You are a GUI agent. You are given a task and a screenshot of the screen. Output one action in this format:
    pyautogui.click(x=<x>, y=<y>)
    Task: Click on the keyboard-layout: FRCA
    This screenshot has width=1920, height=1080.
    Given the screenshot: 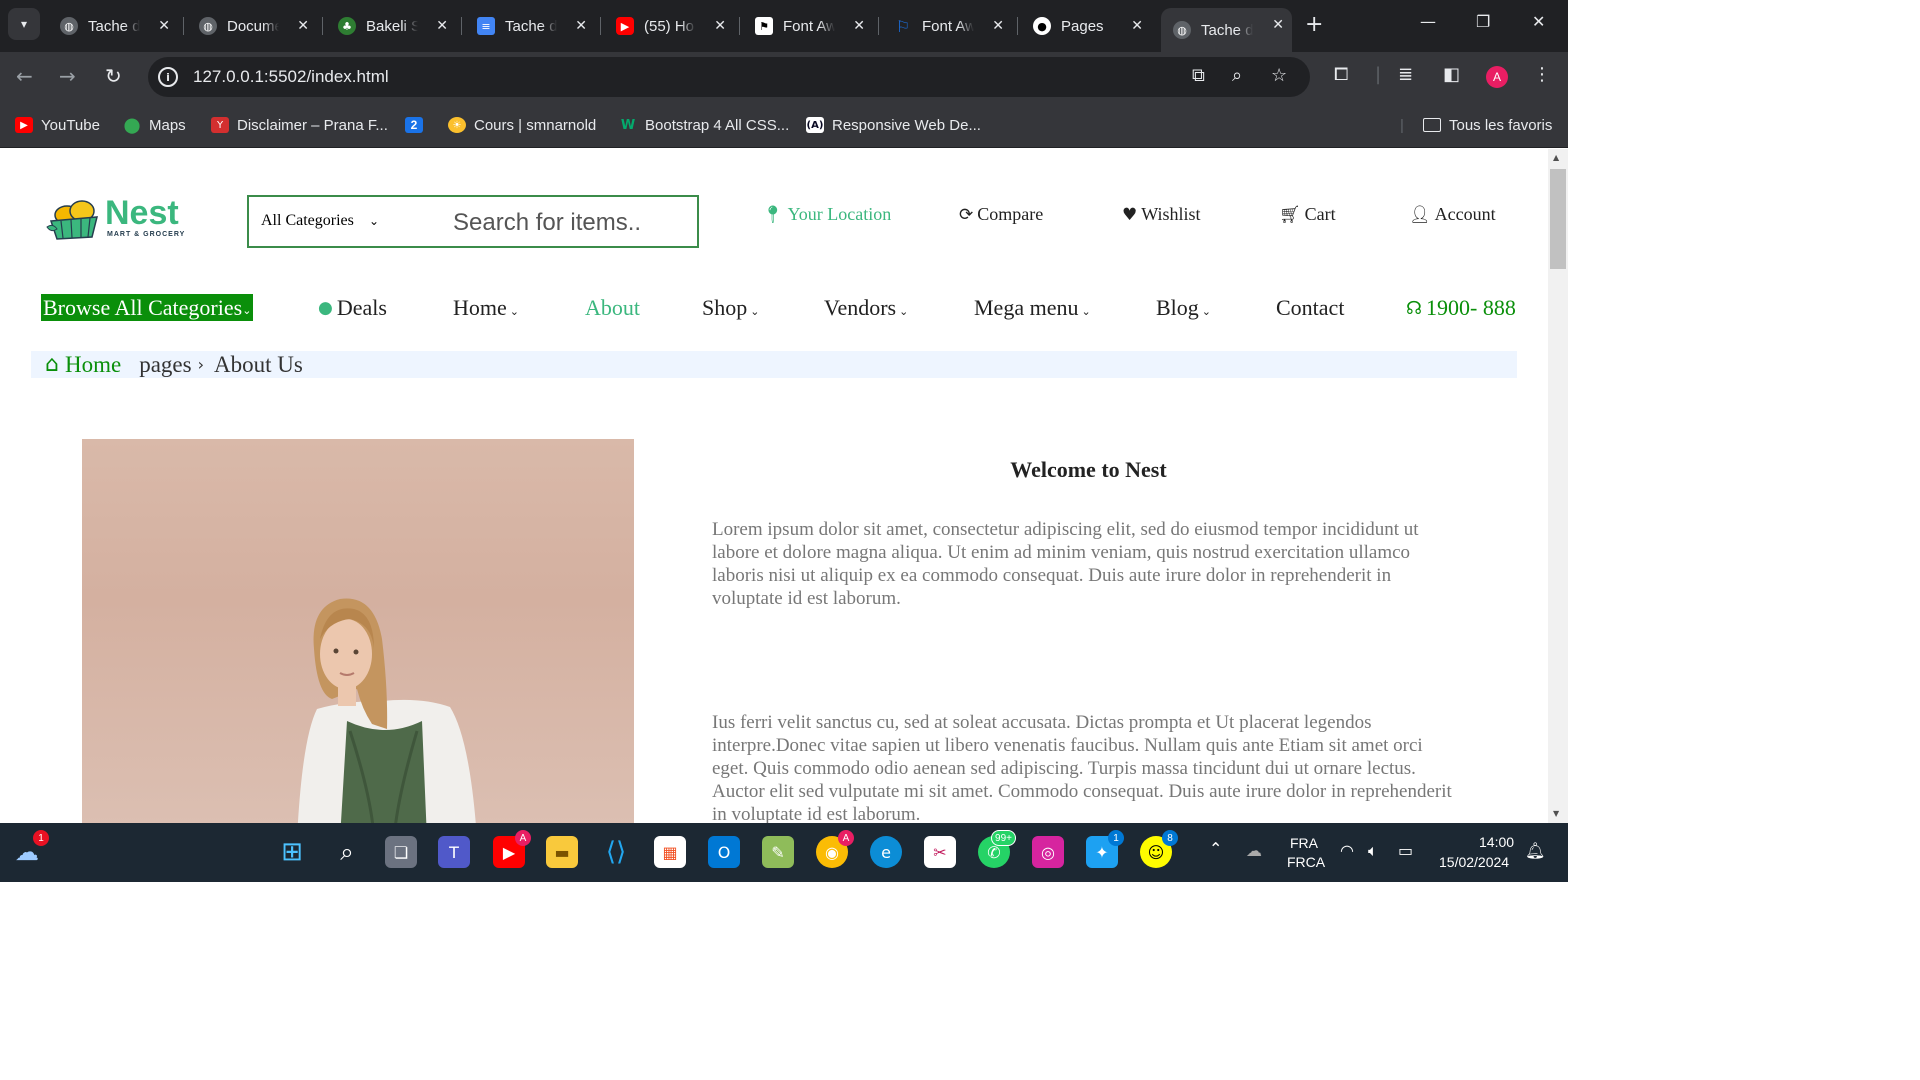 What is the action you would take?
    pyautogui.click(x=1306, y=862)
    